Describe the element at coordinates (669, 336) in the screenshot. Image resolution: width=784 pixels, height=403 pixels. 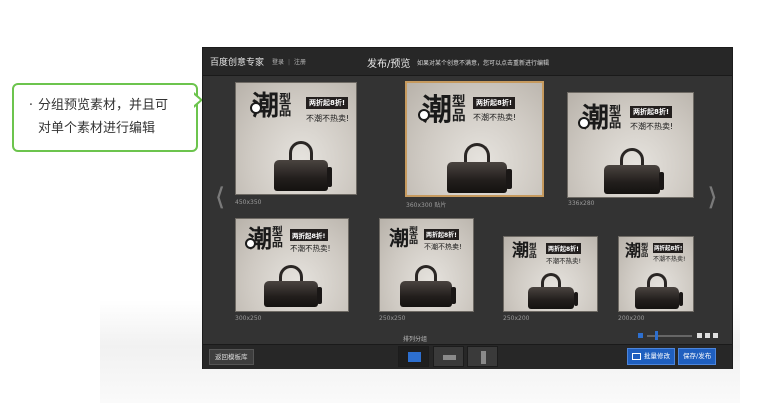
I see `slider-track` at that location.